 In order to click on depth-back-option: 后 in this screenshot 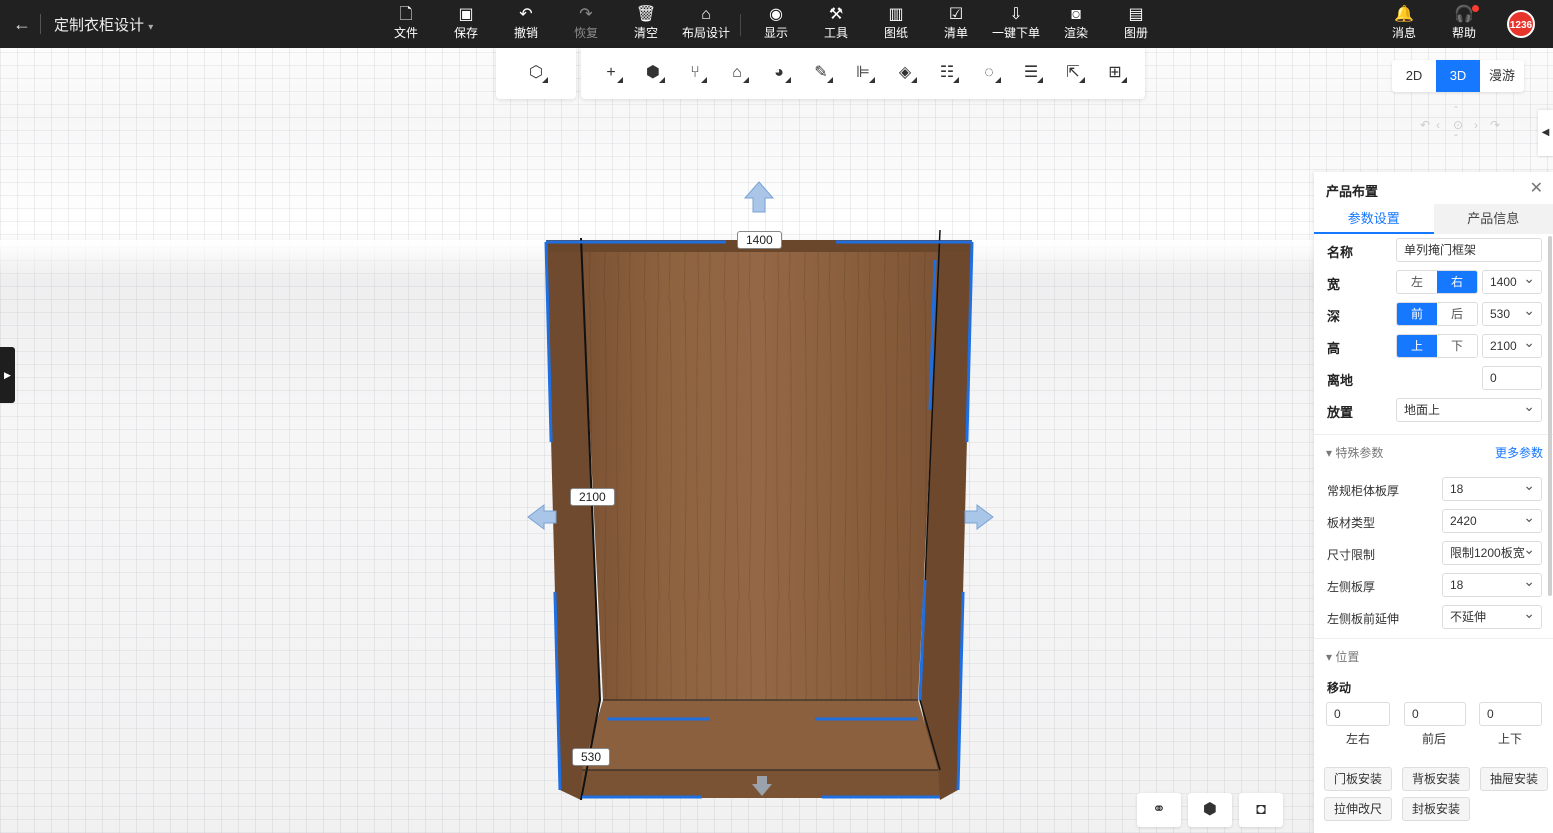, I will do `click(1457, 314)`.